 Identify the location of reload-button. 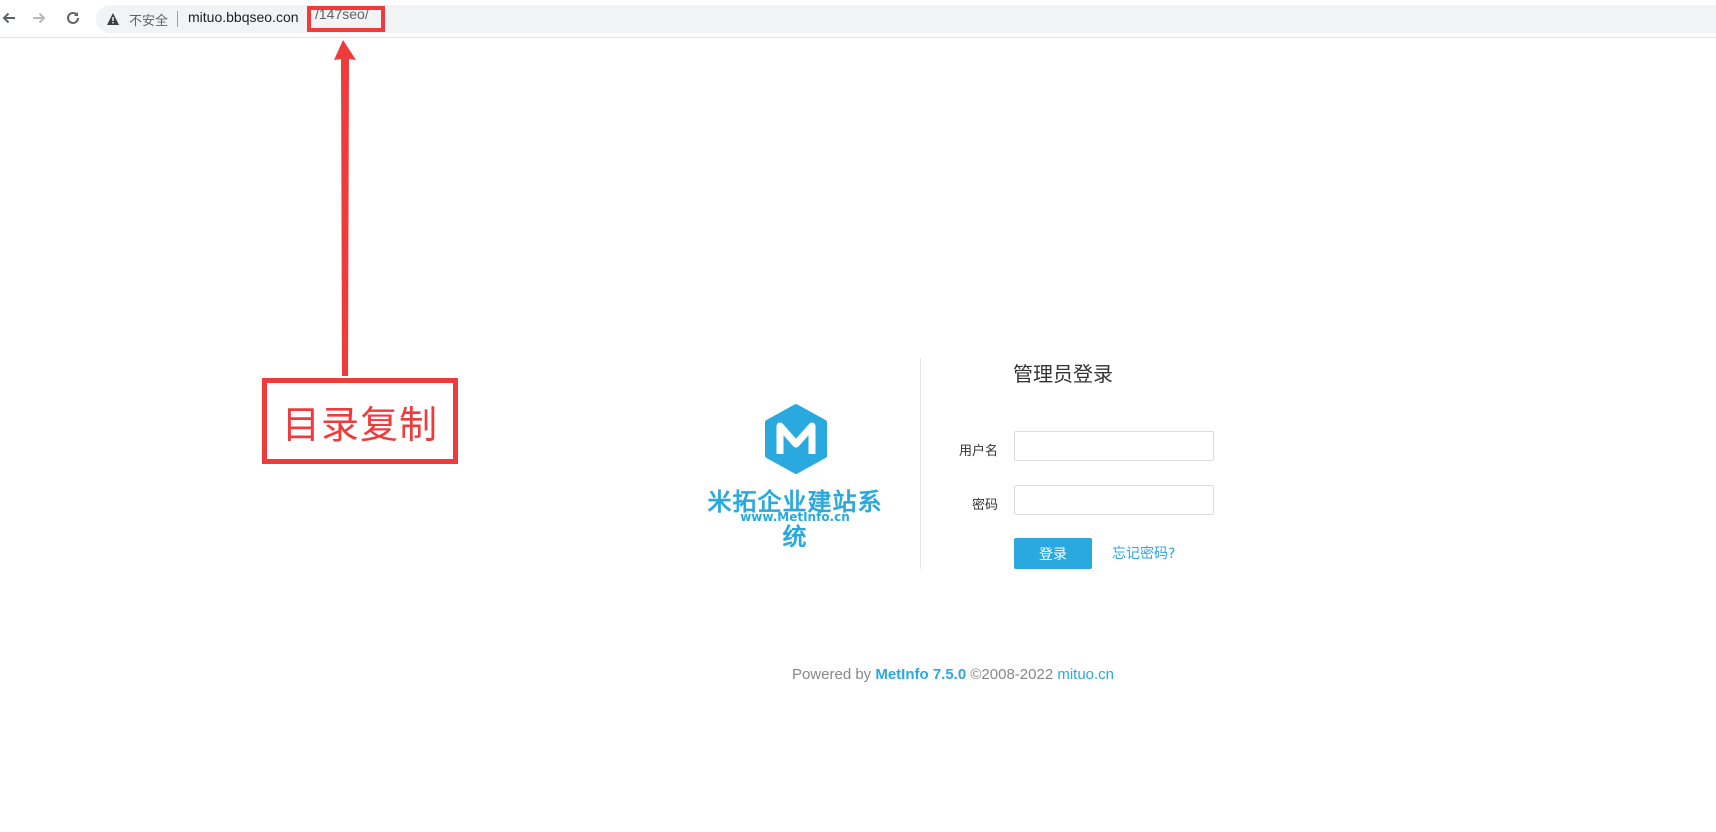
(73, 18).